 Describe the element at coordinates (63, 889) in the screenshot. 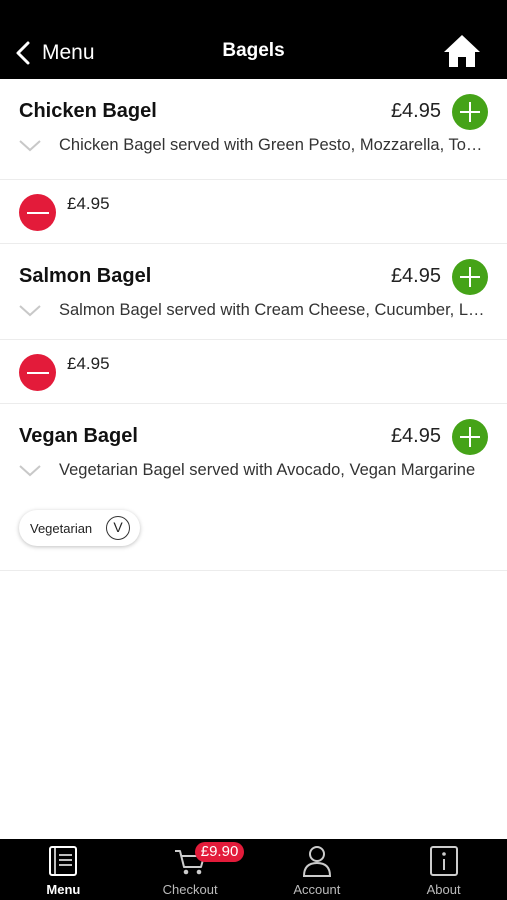

I see `tab-label: Menu` at that location.